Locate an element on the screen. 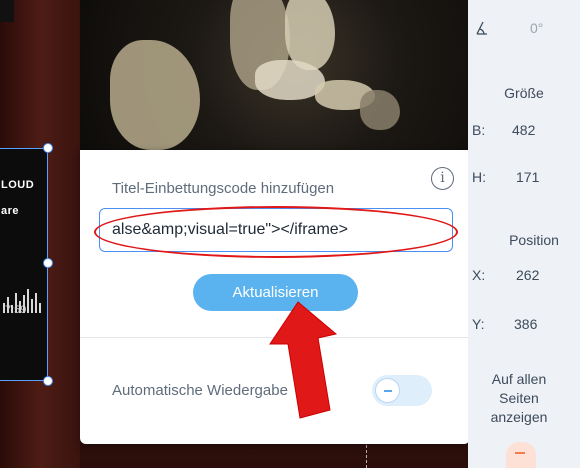  size-heading: Größe is located at coordinates (524, 93).